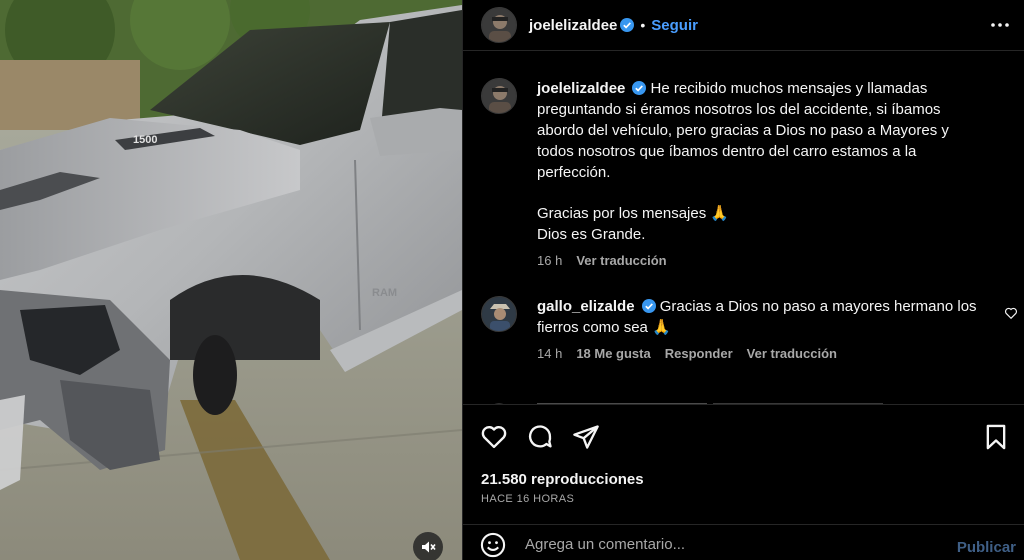 The width and height of the screenshot is (1024, 560). What do you see at coordinates (674, 25) in the screenshot?
I see `follow-button: Seguir` at bounding box center [674, 25].